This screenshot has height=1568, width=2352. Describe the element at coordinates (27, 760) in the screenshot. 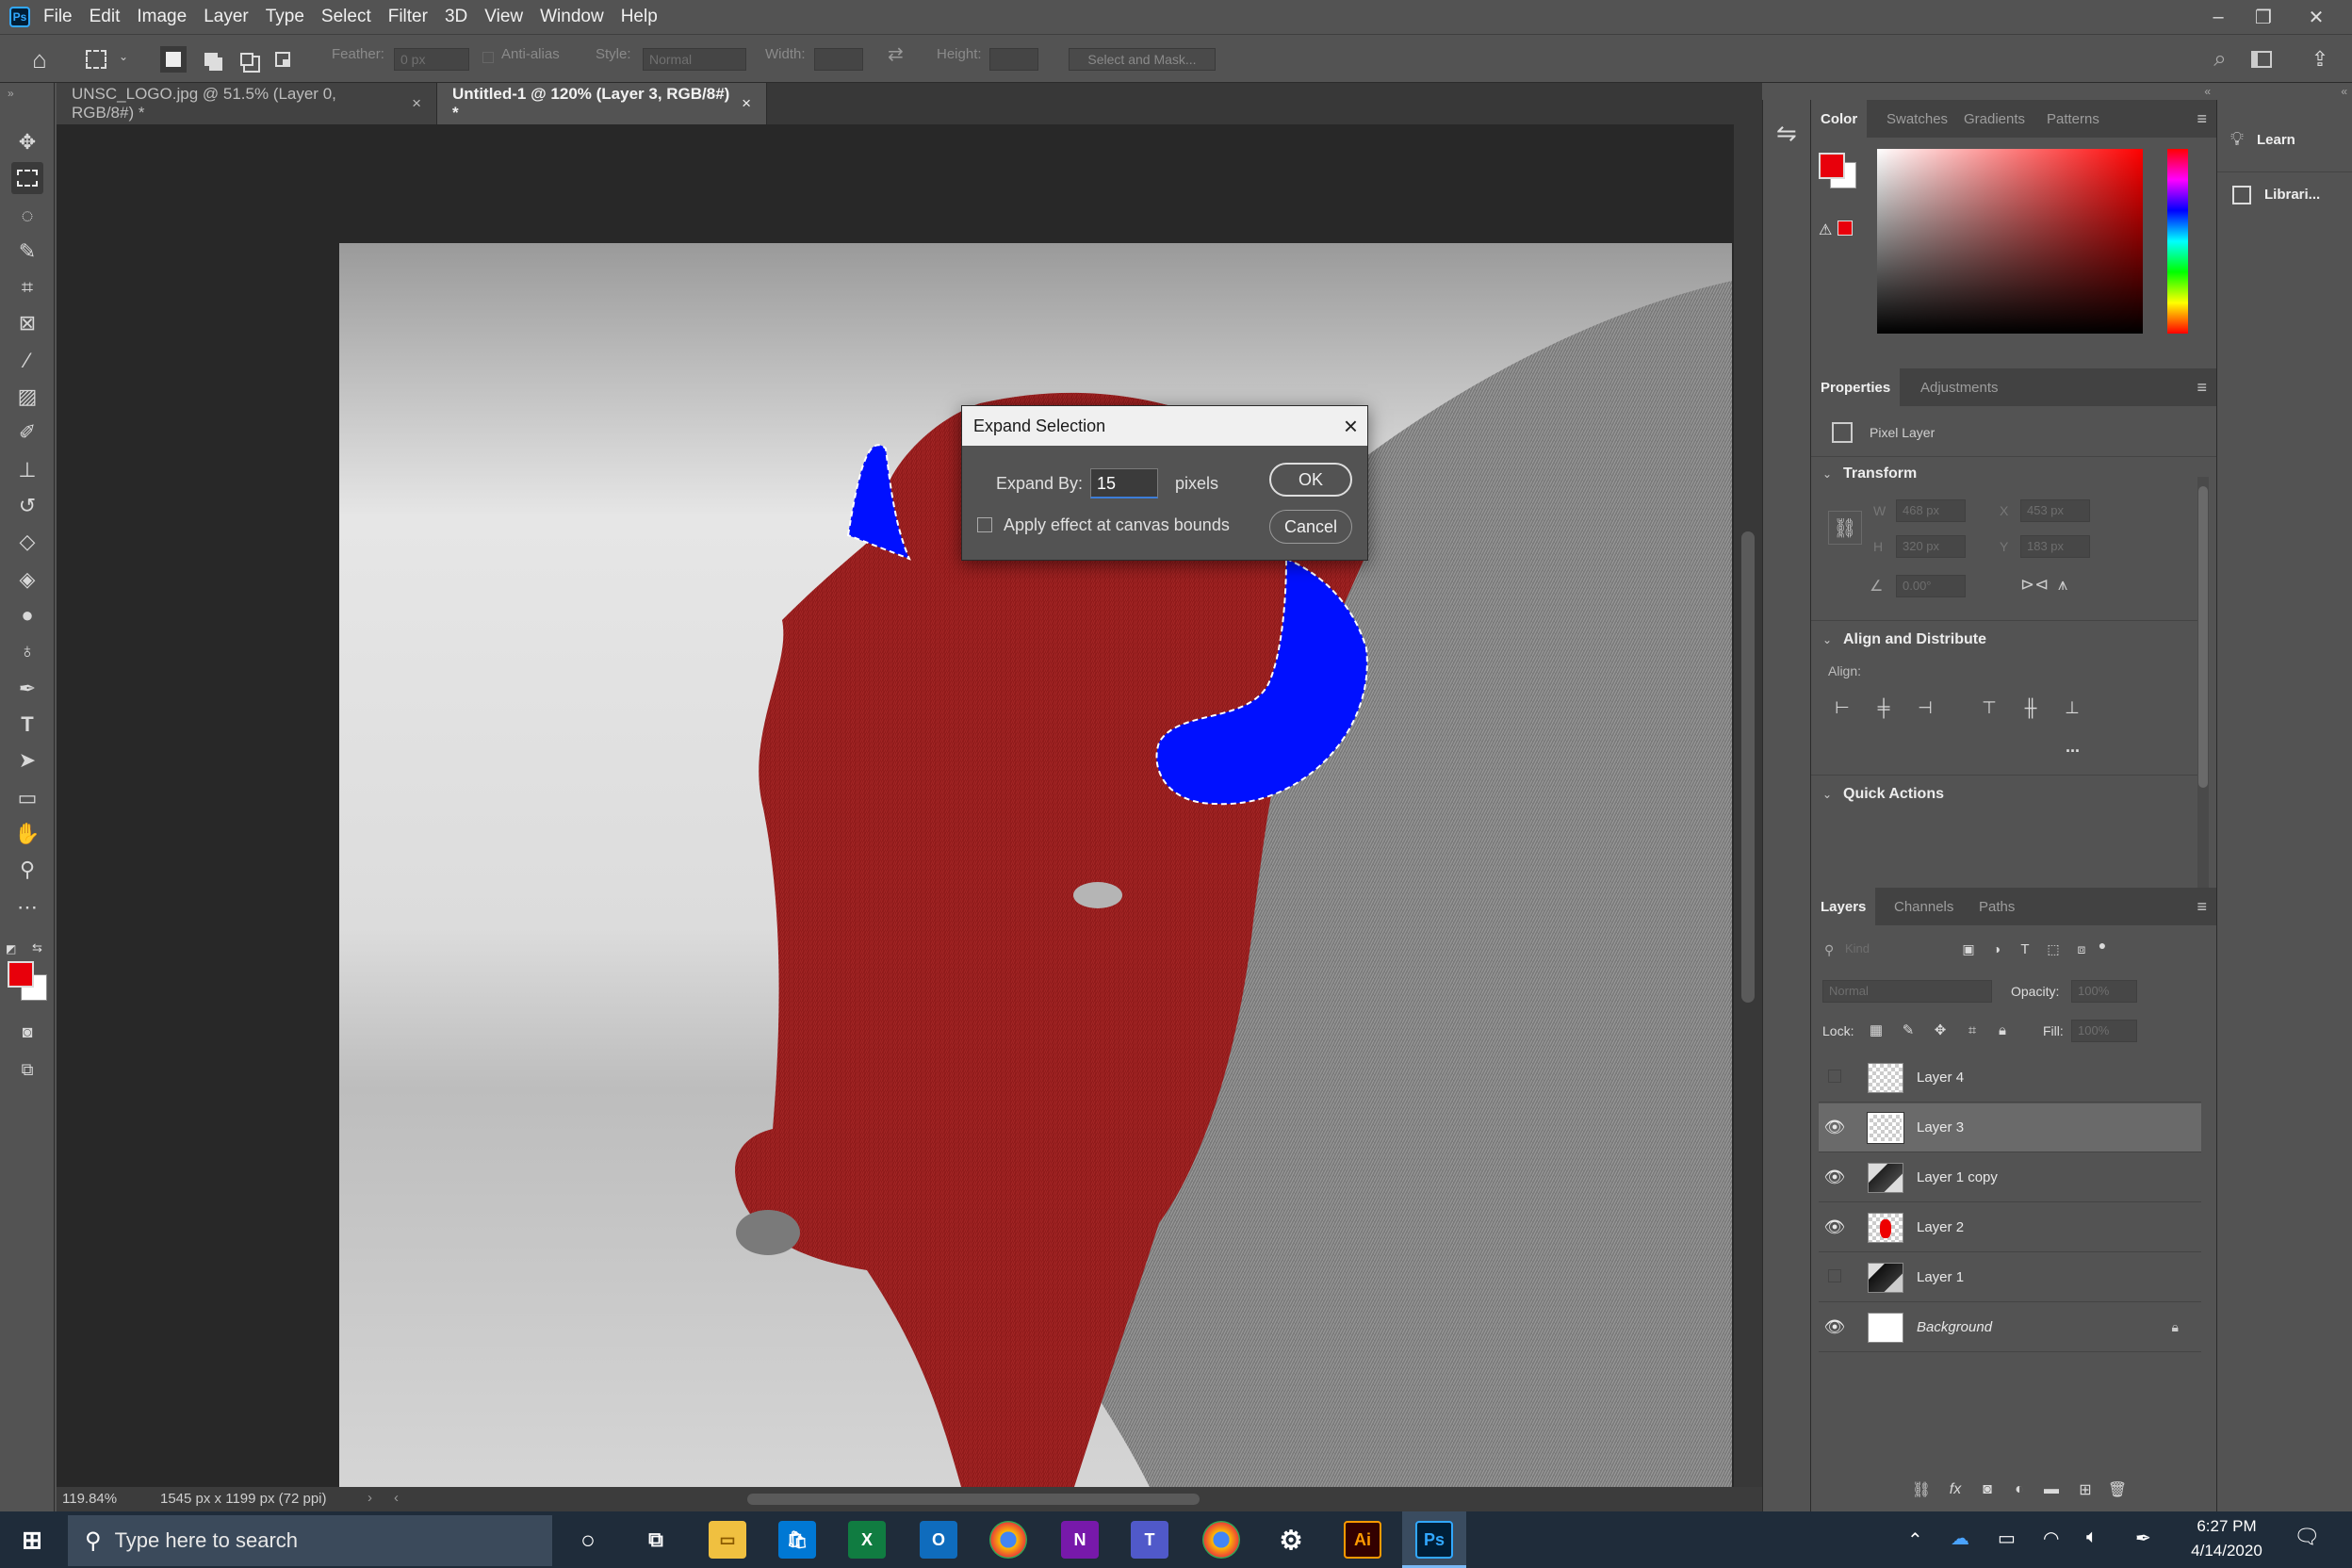

I see `path-selection-tool-icon: ➤` at that location.